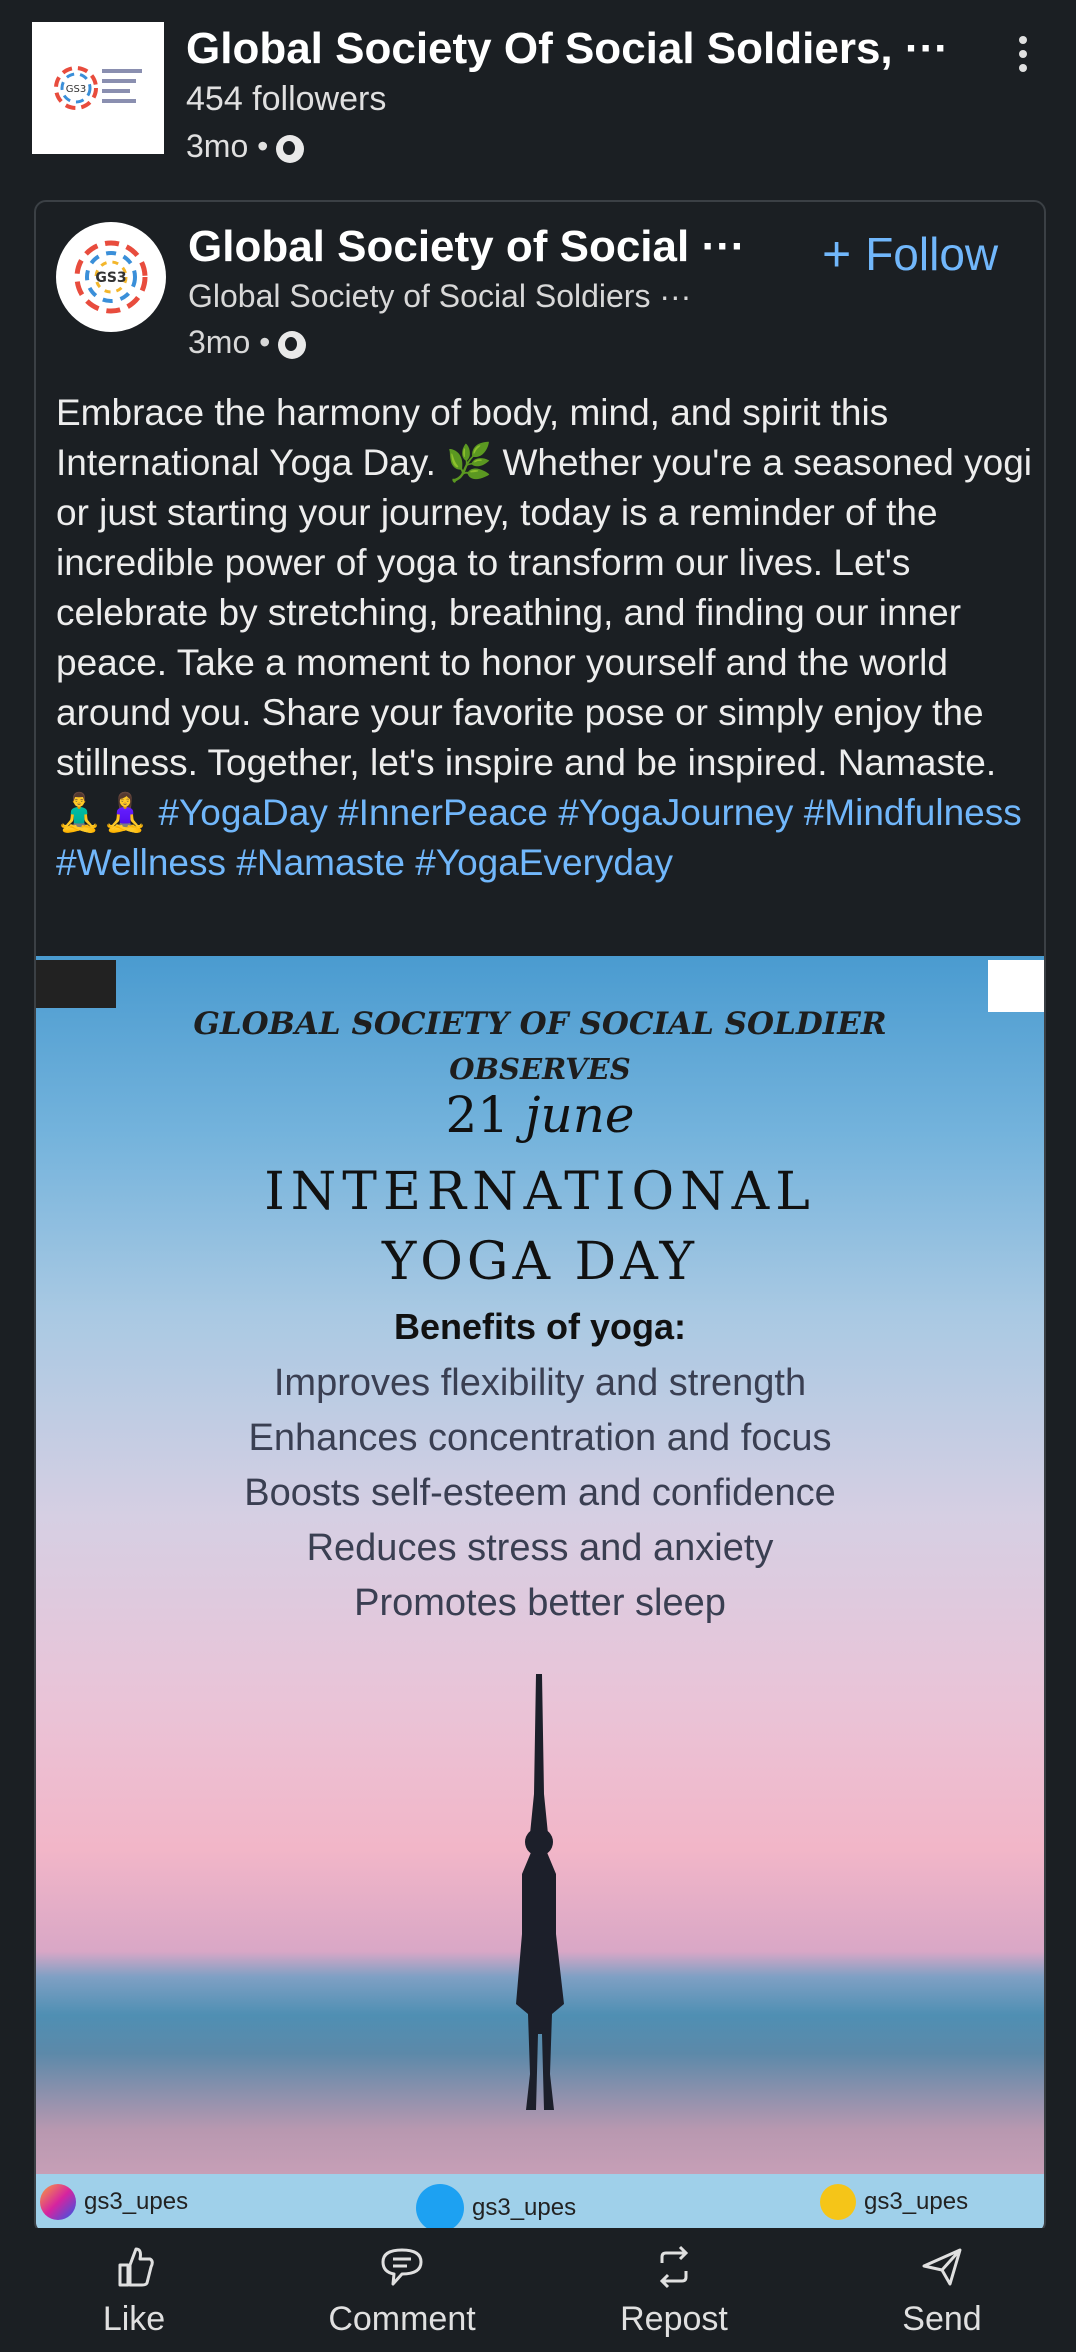 The image size is (1076, 2352). I want to click on comment-button: Comment, so click(402, 2290).